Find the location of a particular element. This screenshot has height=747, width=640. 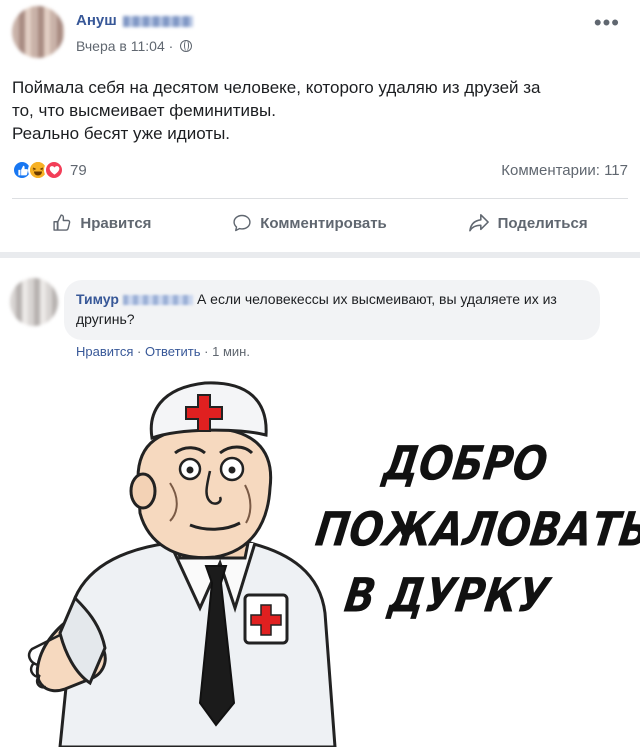

reactions-summary: 79 is located at coordinates (49, 170).